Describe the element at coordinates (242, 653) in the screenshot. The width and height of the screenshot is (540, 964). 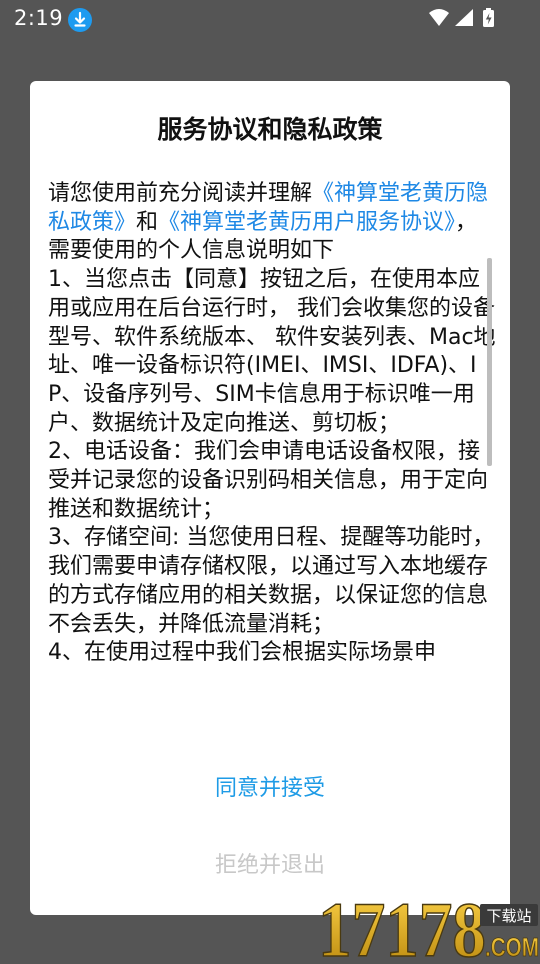
I see `clause-4: 4、在使用过程中我们会根据实际场景申` at that location.